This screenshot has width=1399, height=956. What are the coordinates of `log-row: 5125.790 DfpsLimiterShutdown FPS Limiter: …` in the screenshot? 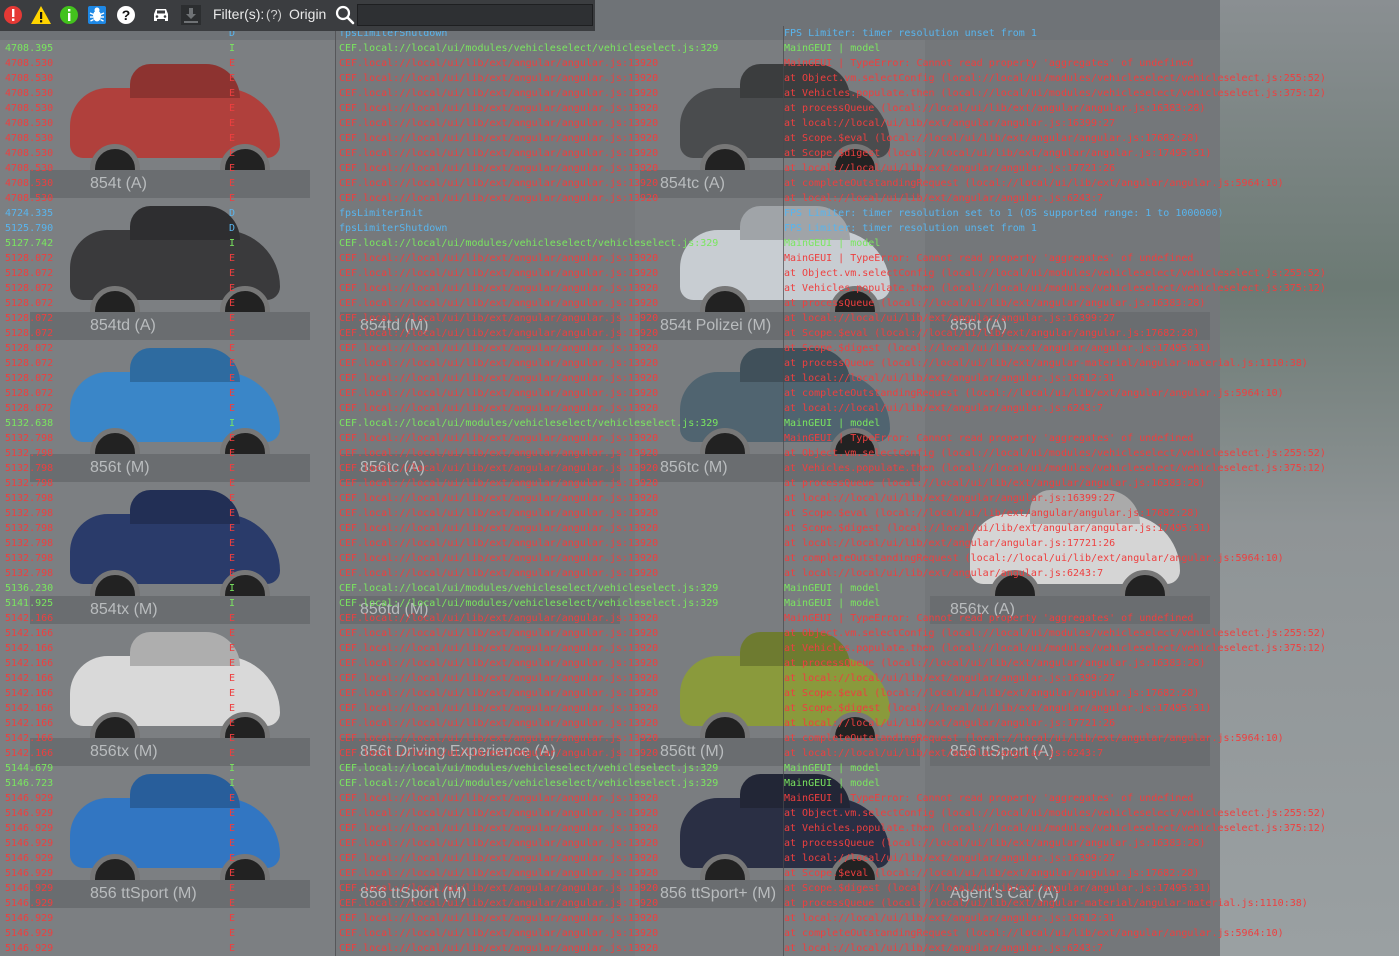 It's located at (699, 228).